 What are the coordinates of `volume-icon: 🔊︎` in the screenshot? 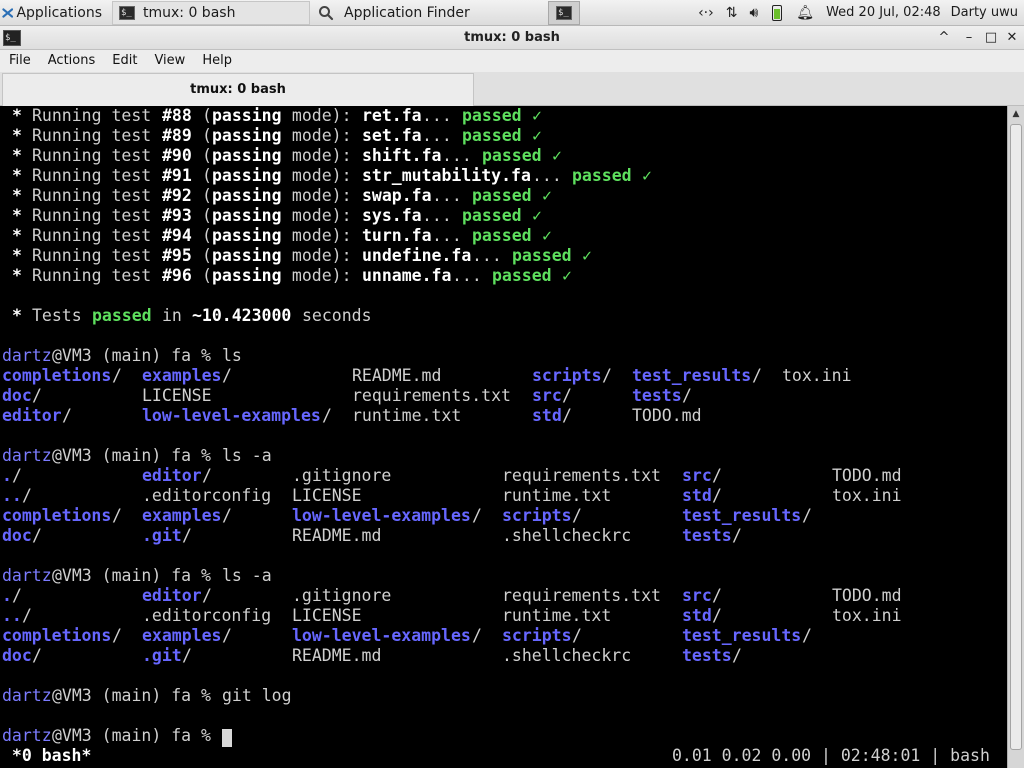 It's located at (753, 13).